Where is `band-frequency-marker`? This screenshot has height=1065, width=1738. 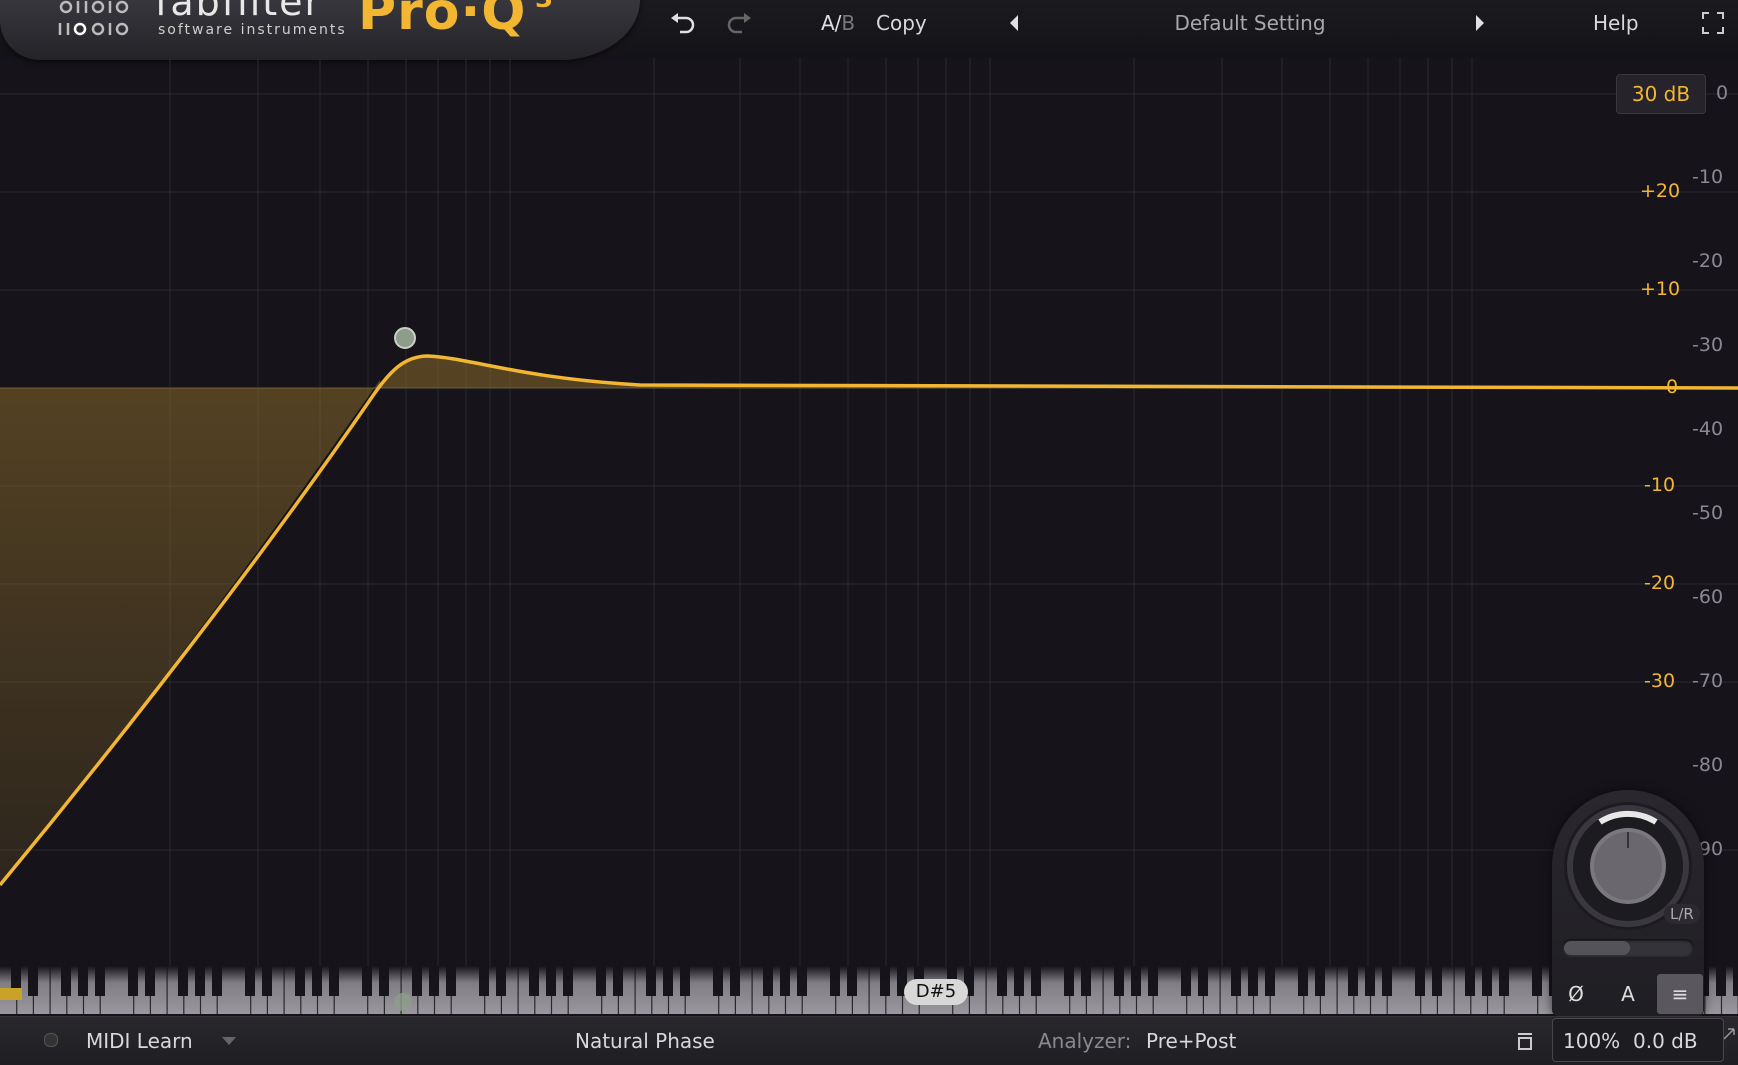
band-frequency-marker is located at coordinates (403, 1002).